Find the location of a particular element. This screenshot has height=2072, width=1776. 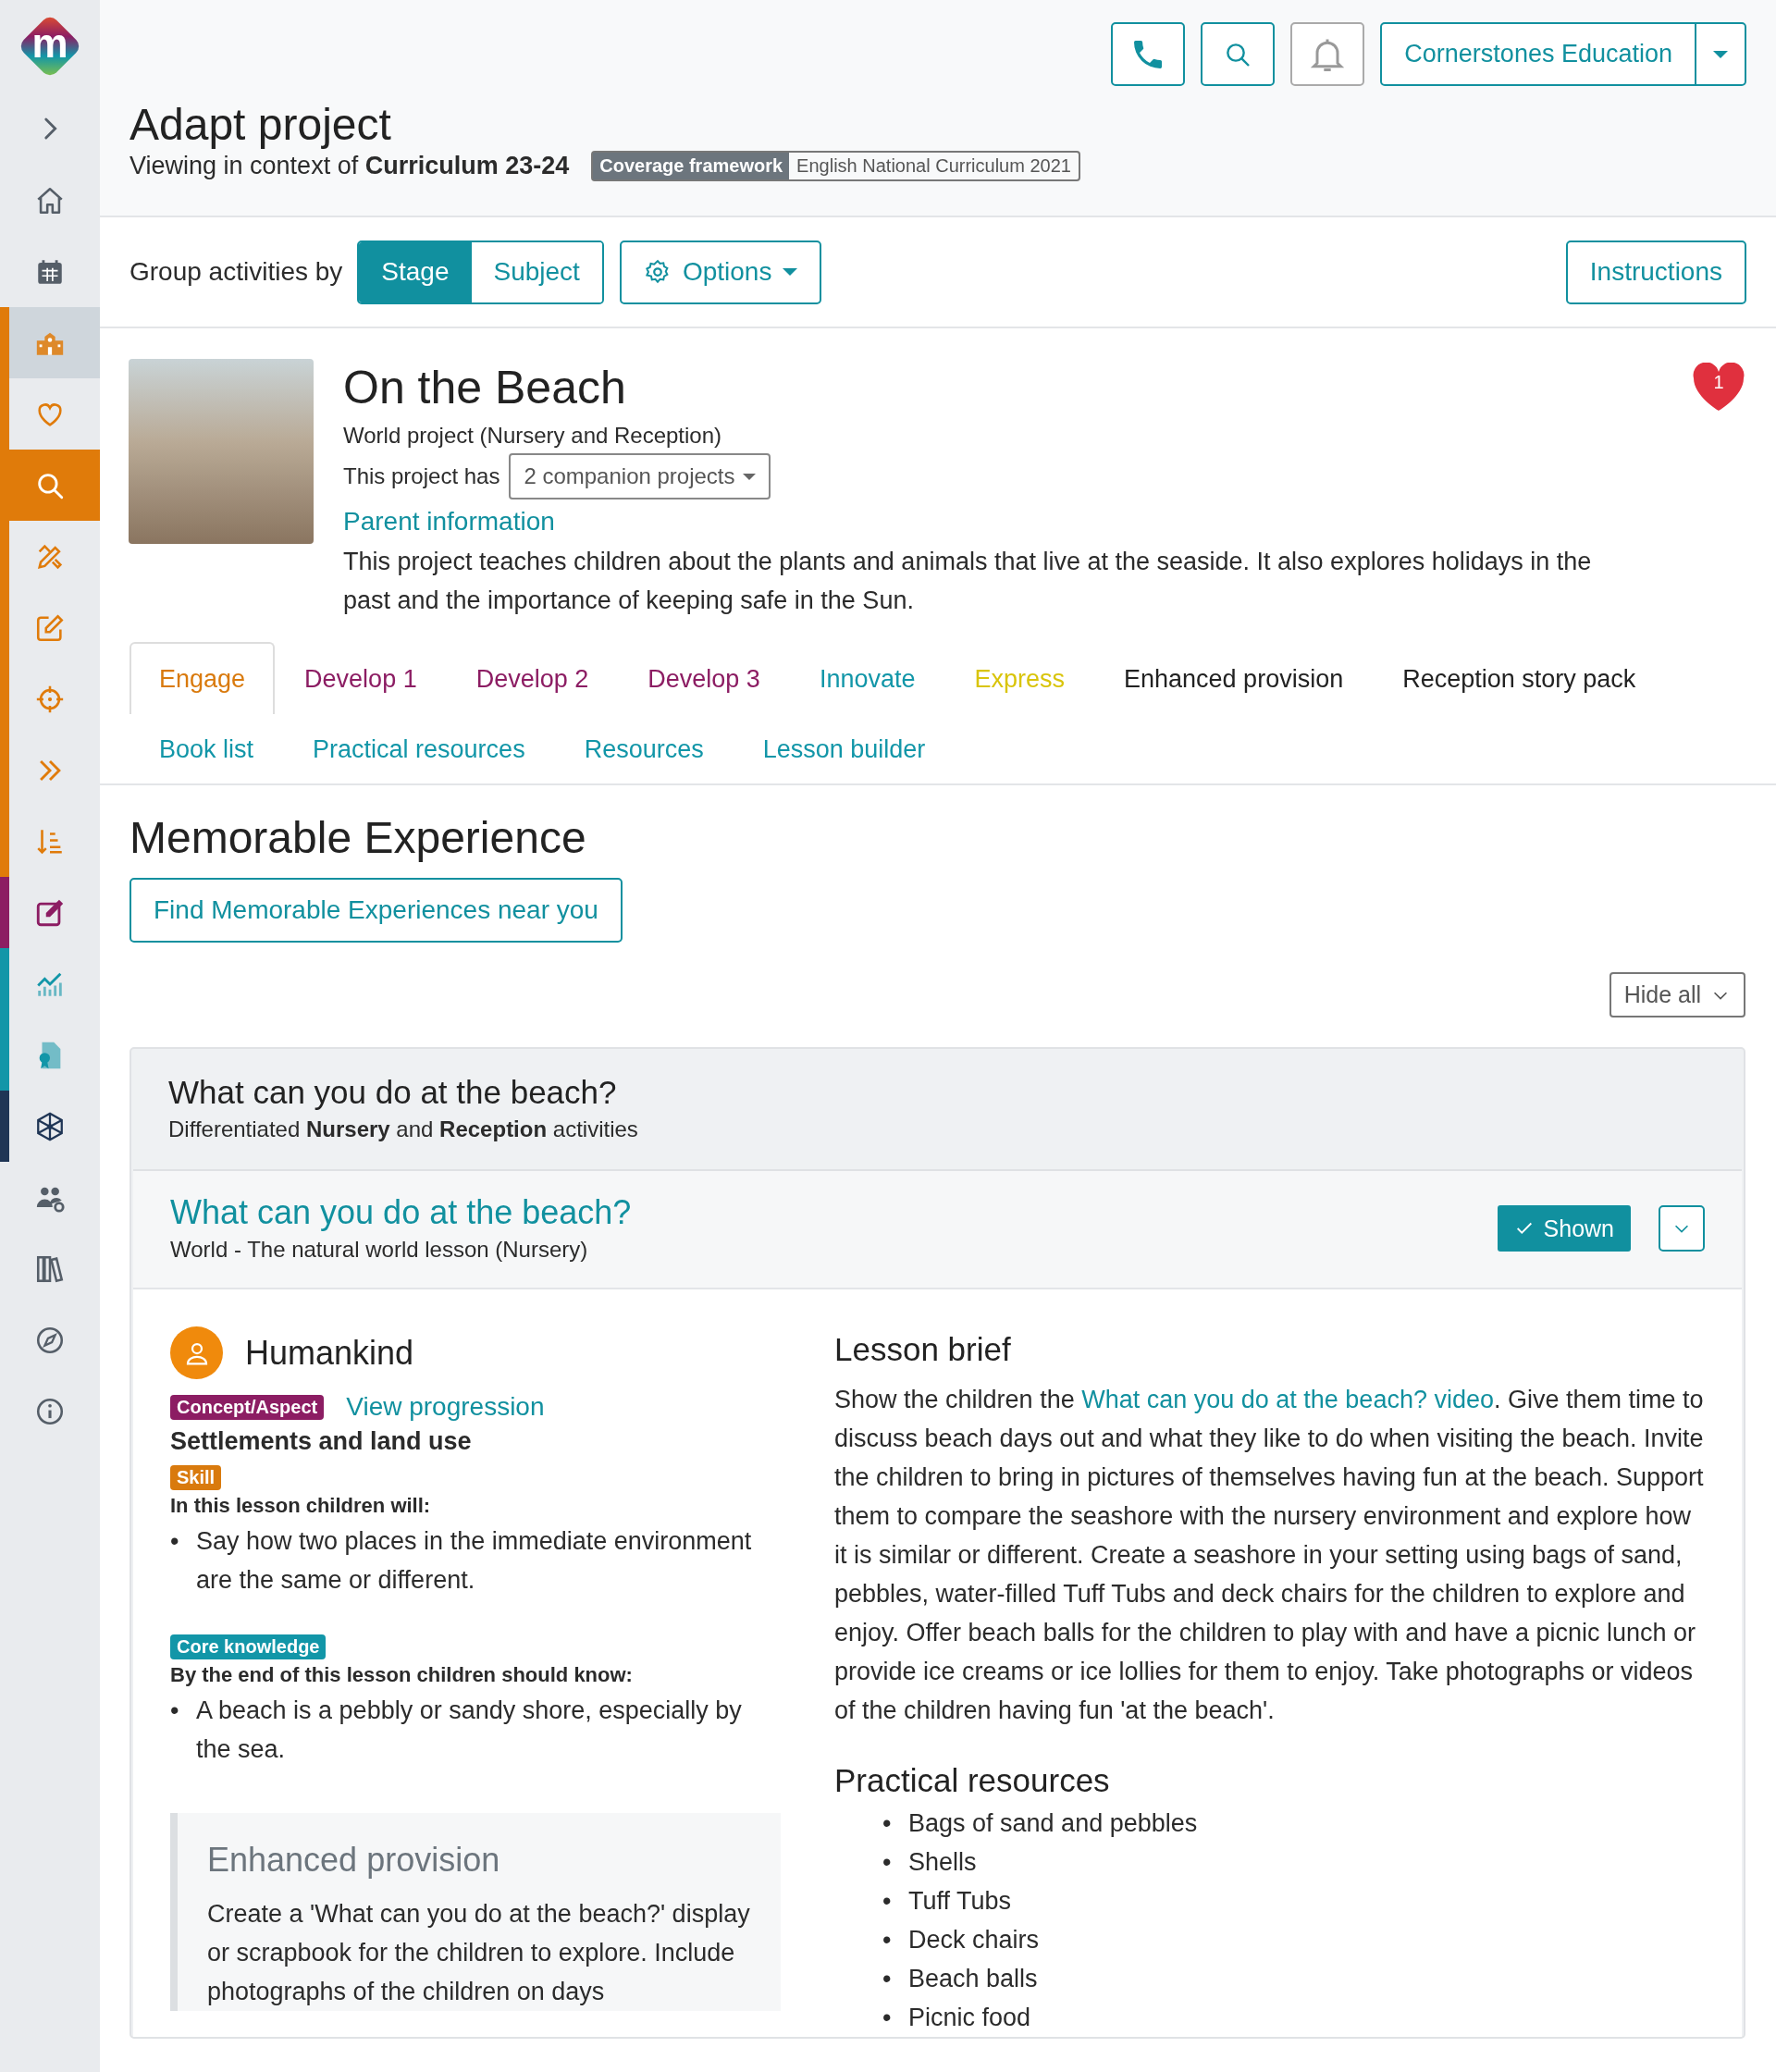

resource-item: Bags of sand and pebbles is located at coordinates (1053, 1824).